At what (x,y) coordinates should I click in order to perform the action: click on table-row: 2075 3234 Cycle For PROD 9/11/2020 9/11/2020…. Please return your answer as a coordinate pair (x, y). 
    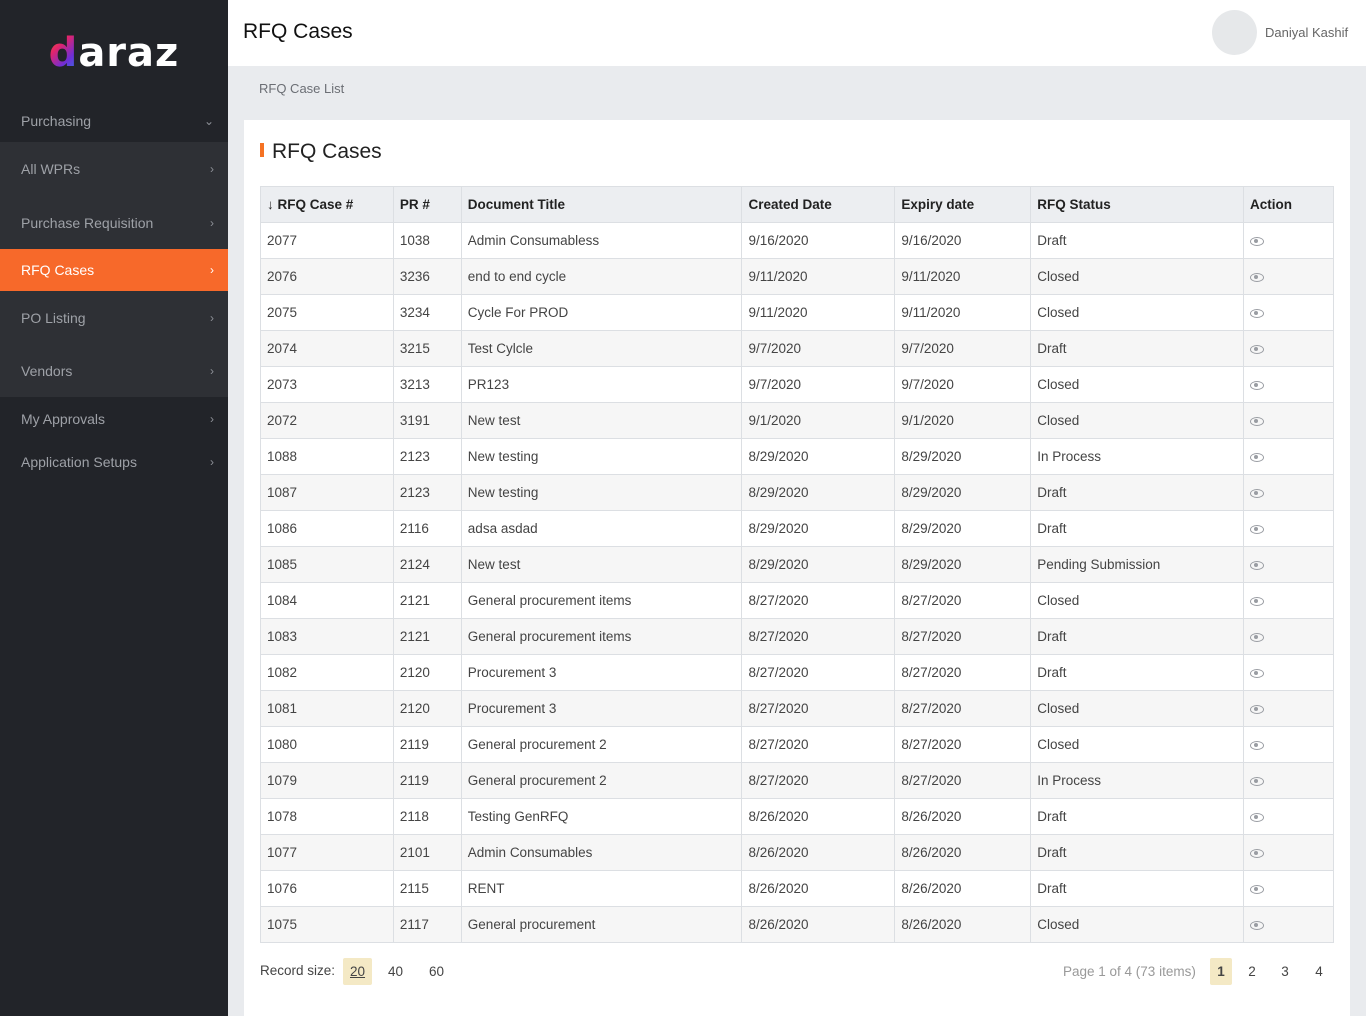
    Looking at the image, I should click on (797, 312).